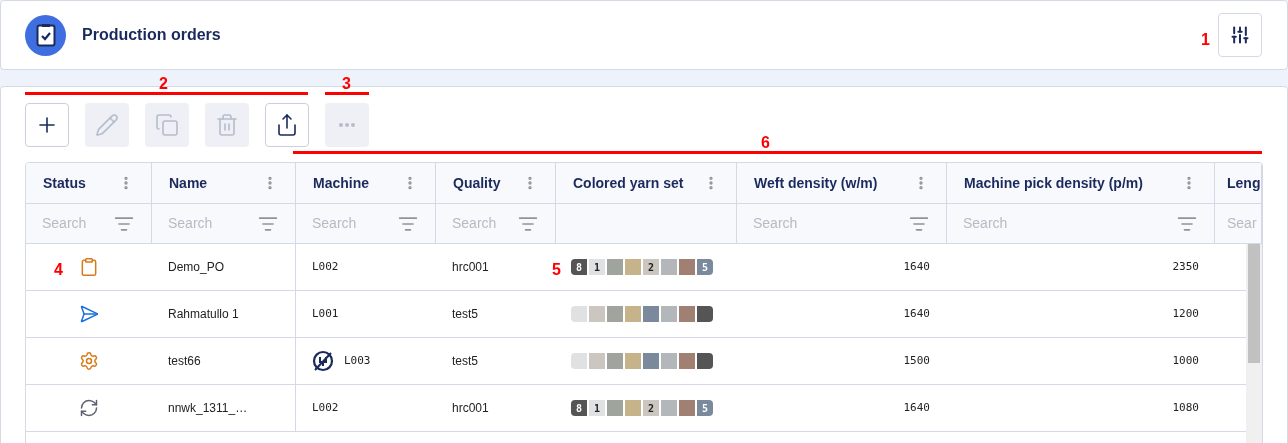  Describe the element at coordinates (1254, 343) in the screenshot. I see `scrollbar` at that location.